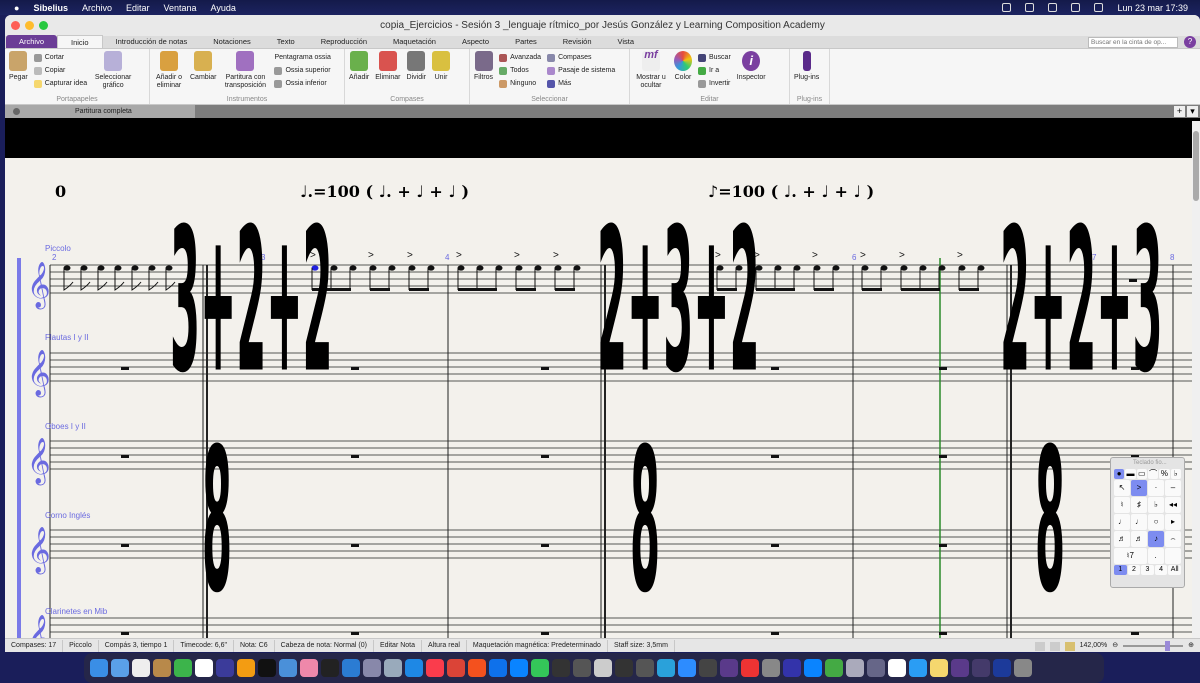 This screenshot has width=1200, height=683. I want to click on todos-button: Todos, so click(520, 71).